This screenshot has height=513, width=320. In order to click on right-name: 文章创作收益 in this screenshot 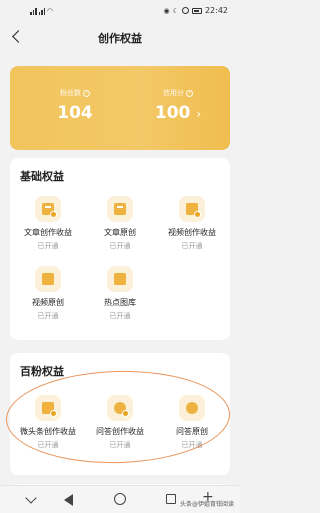, I will do `click(48, 232)`.